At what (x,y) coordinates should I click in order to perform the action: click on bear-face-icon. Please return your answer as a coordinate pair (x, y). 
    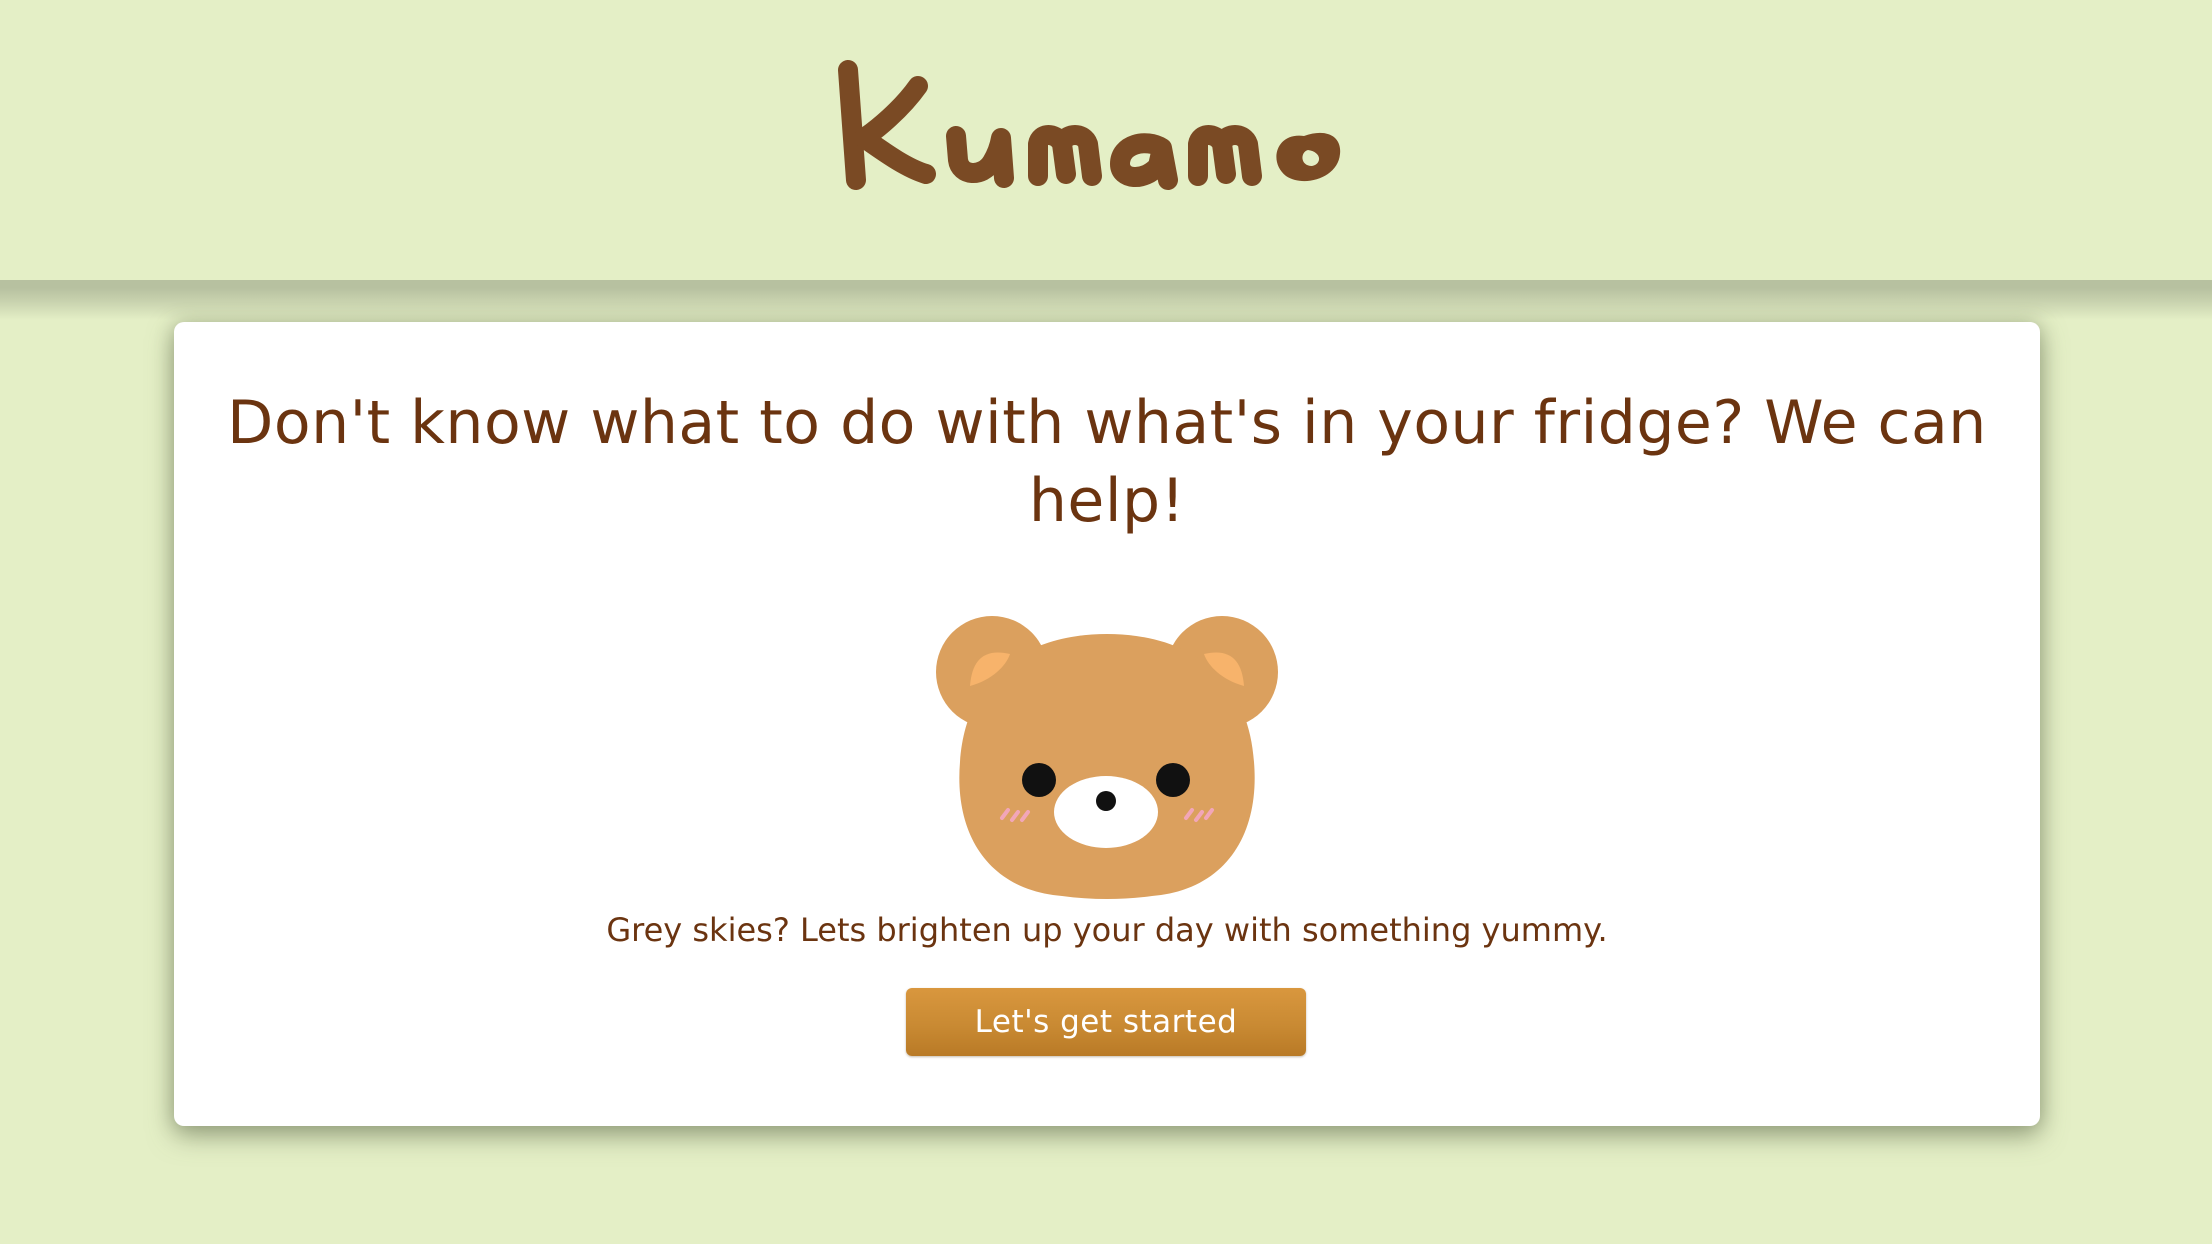
    Looking at the image, I should click on (1107, 750).